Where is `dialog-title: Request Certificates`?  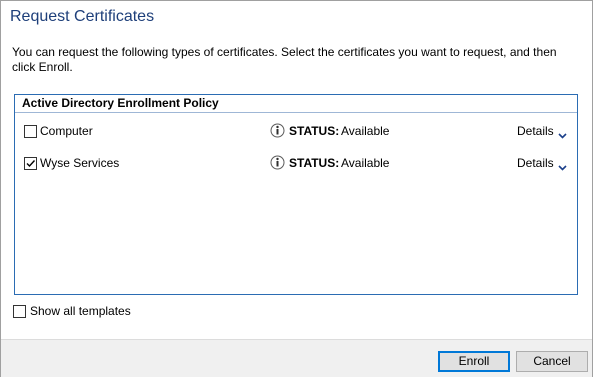
dialog-title: Request Certificates is located at coordinates (82, 16).